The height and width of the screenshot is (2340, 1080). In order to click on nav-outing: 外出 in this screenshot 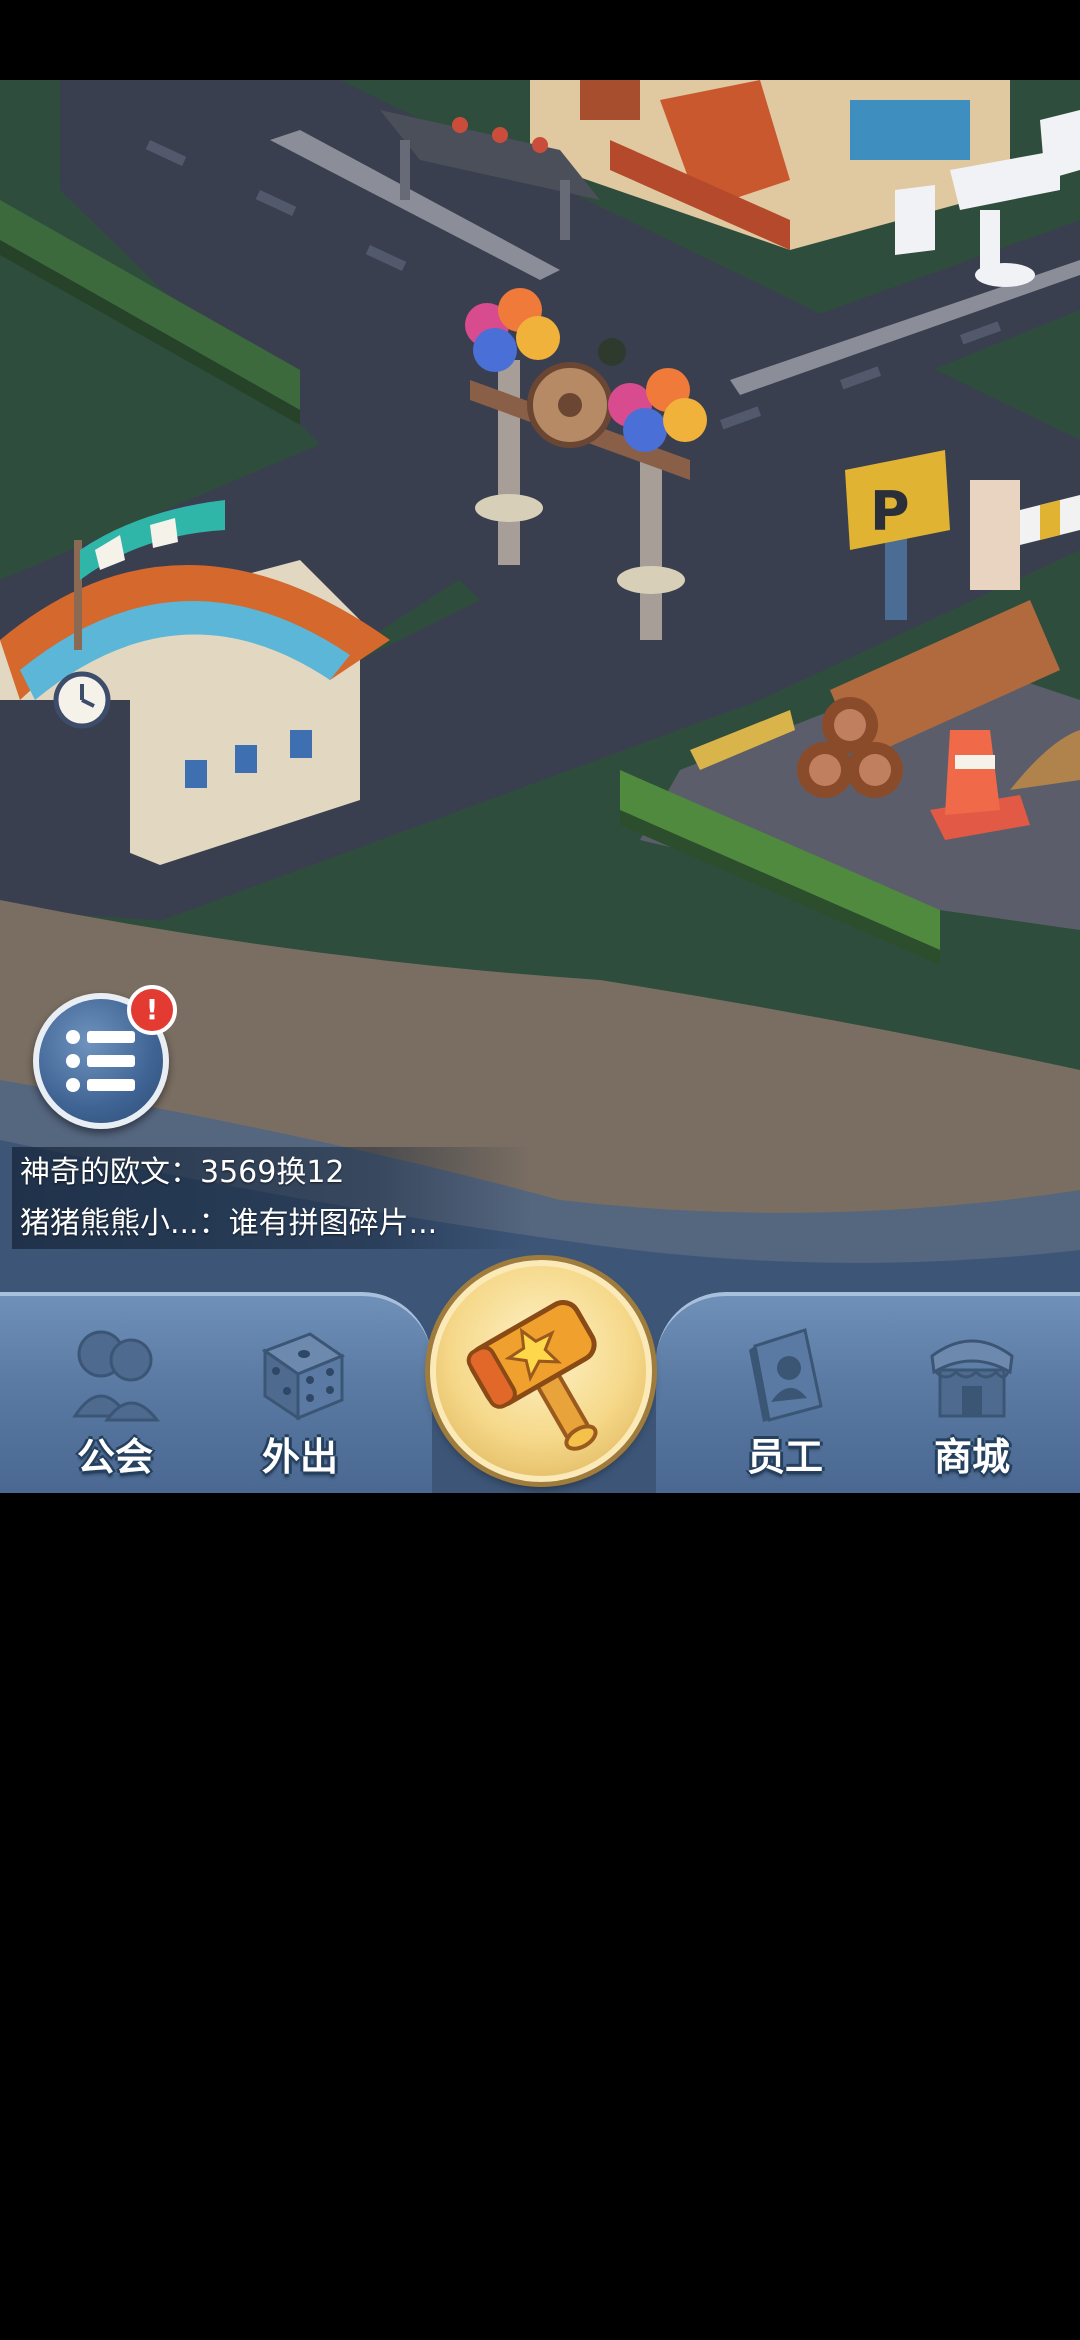, I will do `click(300, 1392)`.